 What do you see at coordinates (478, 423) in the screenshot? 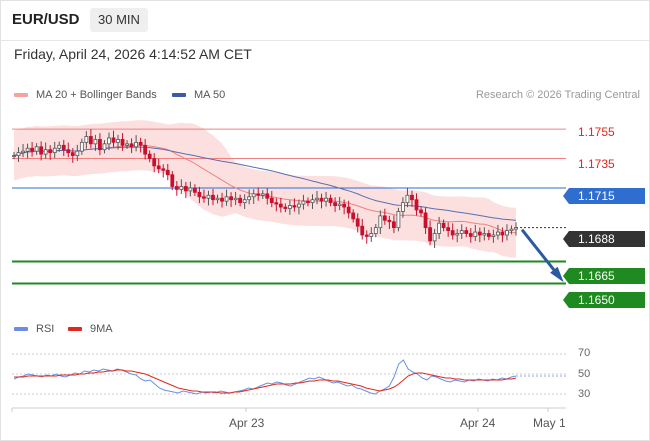
I see `x-label-apr24: Apr 24` at bounding box center [478, 423].